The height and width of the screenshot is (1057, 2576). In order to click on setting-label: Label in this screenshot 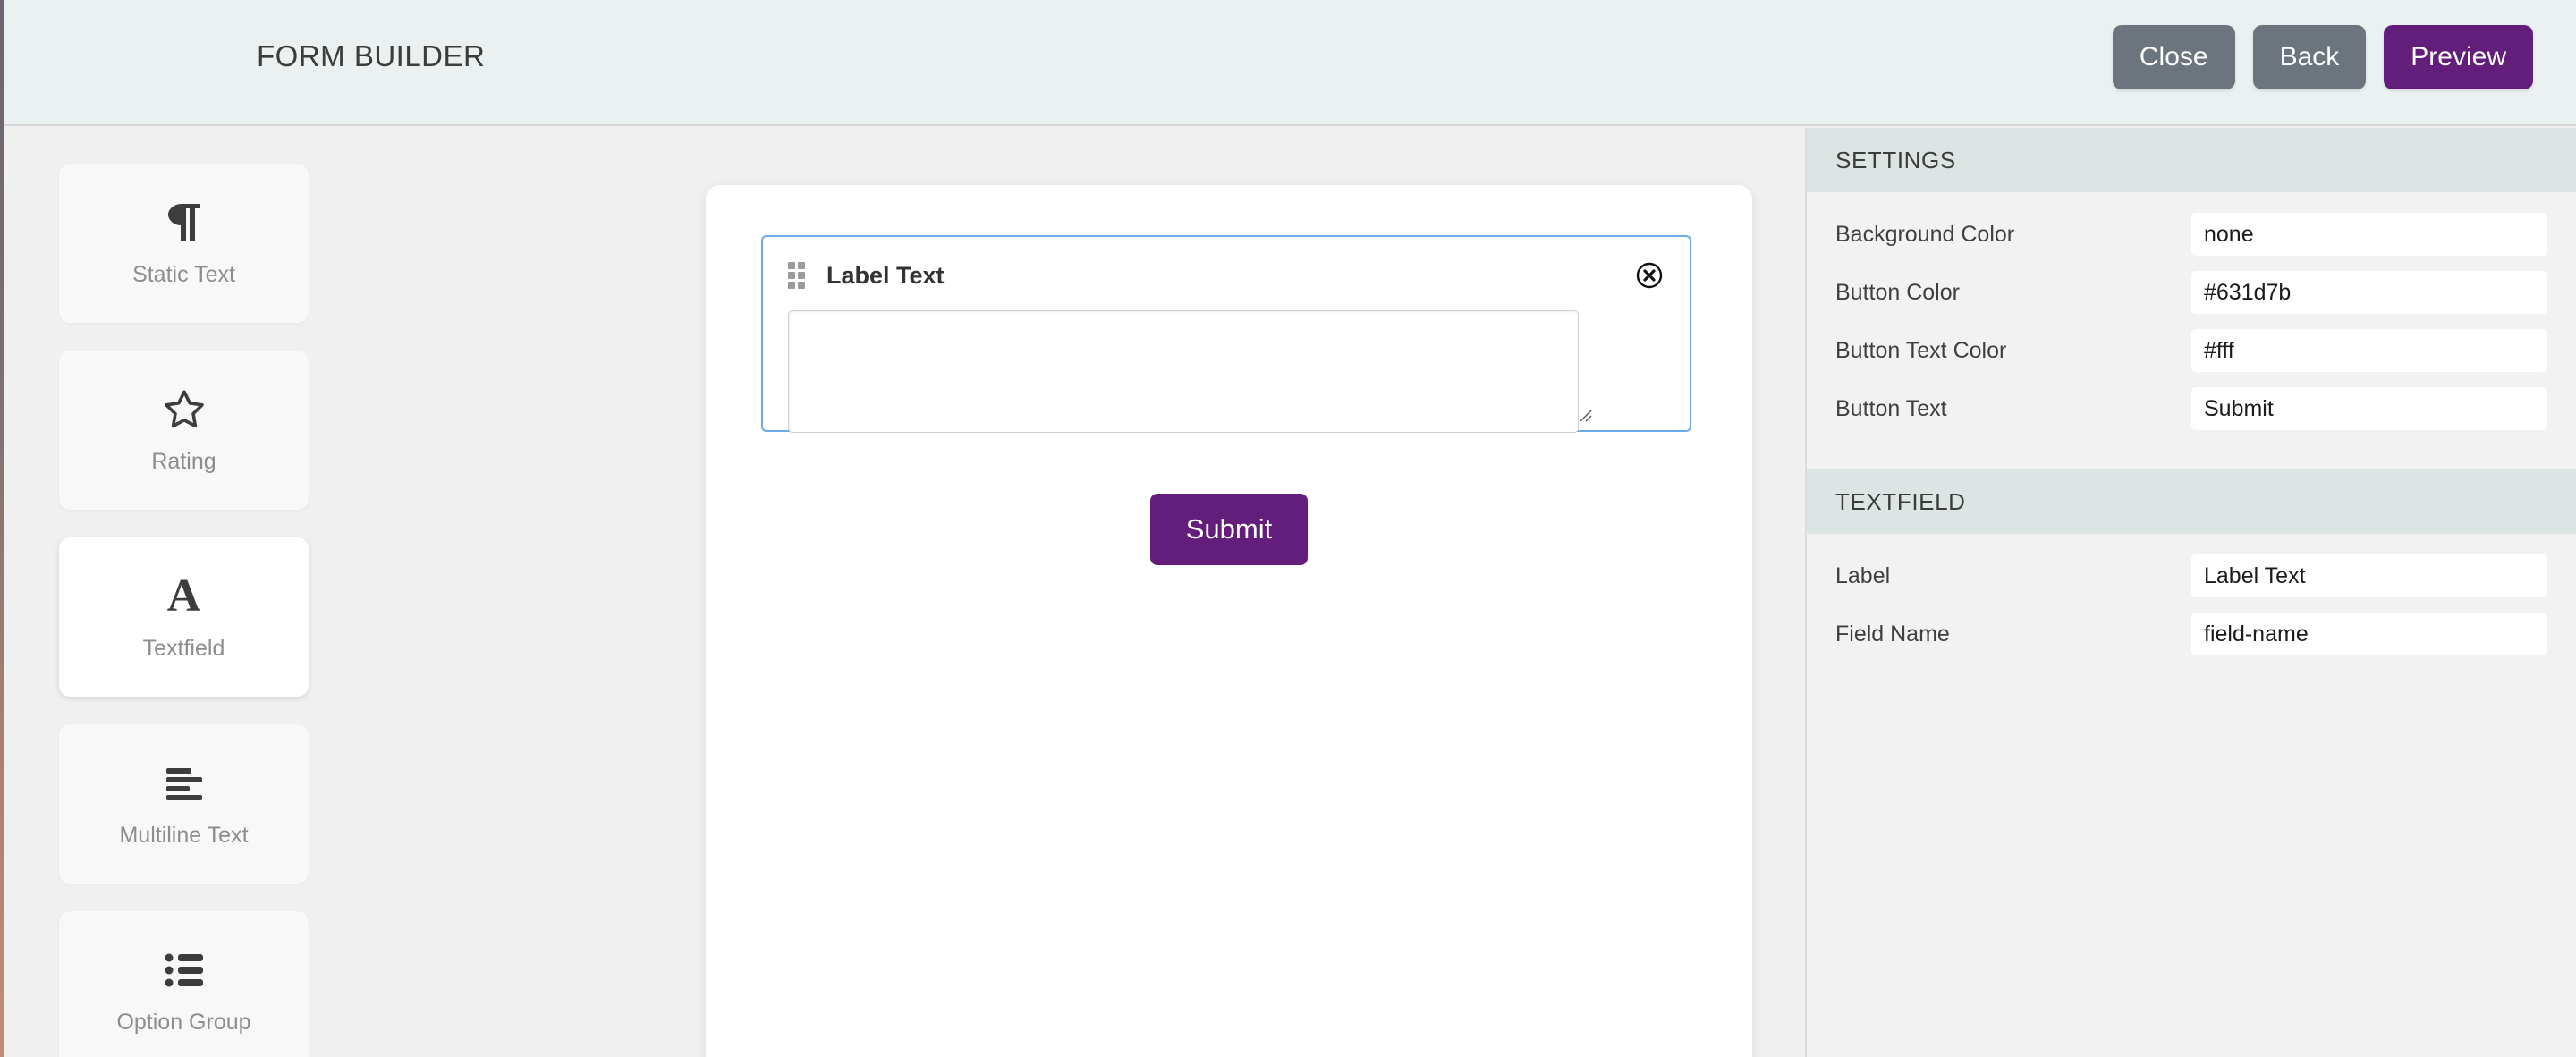, I will do `click(1863, 575)`.